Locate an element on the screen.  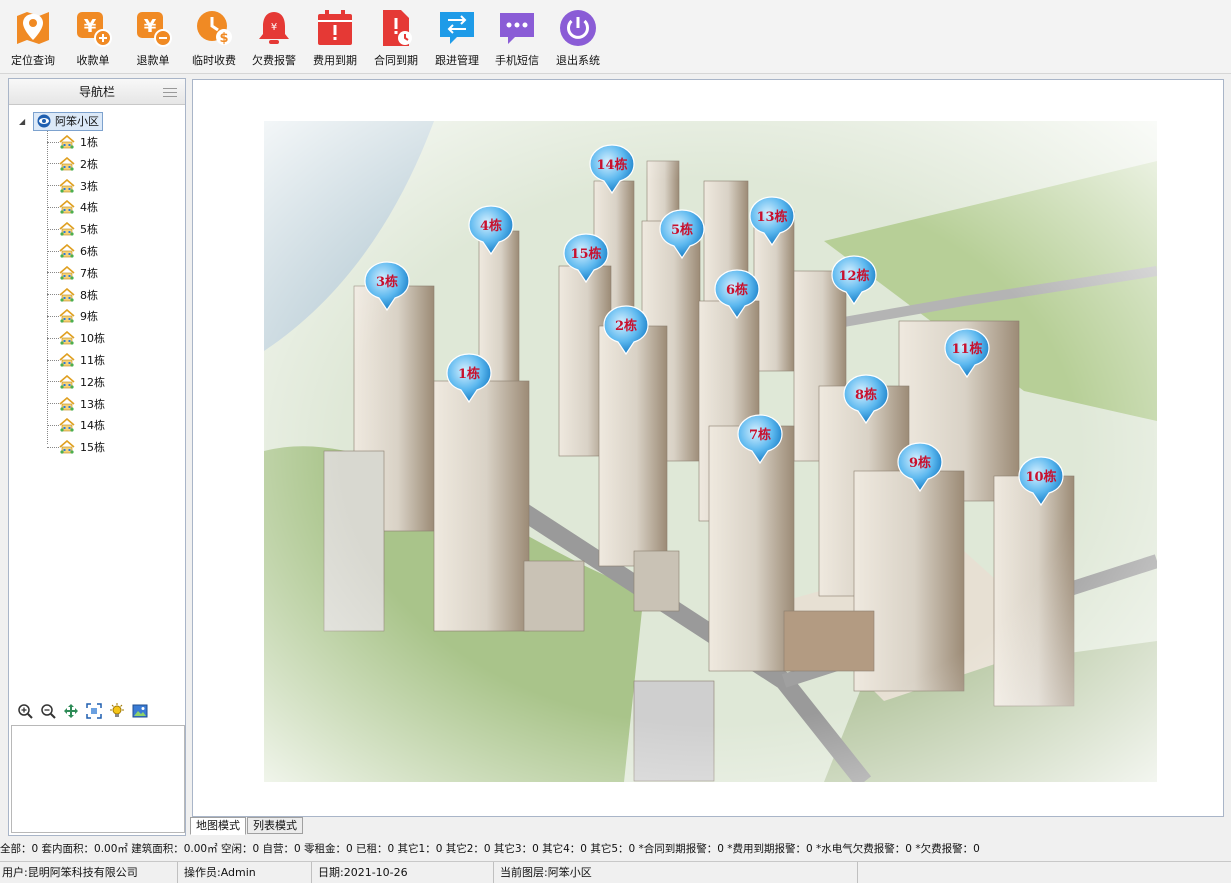
building-marker-label: 8栋 is located at coordinates (866, 395).